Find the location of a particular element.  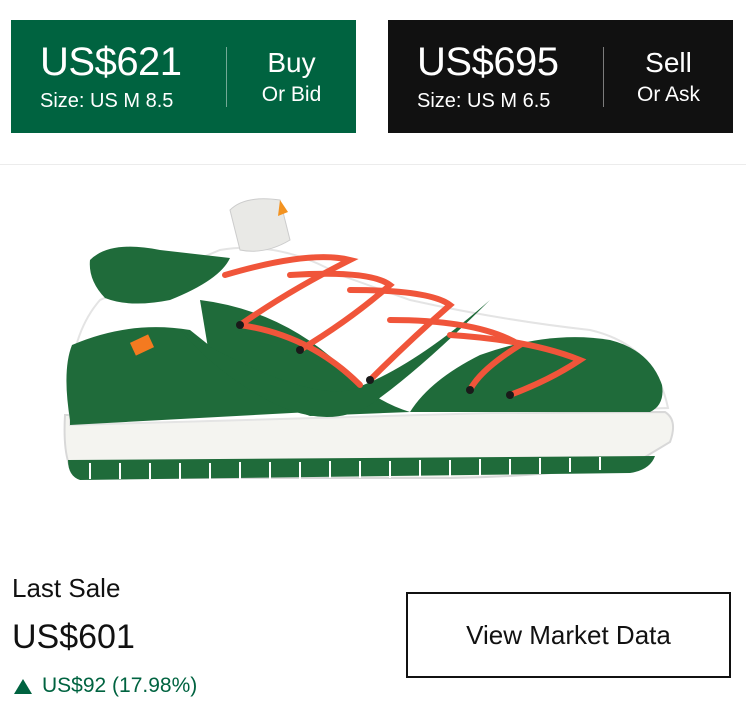

sell-price-block: US$695 Size: US M 6.5 is located at coordinates (495, 77).